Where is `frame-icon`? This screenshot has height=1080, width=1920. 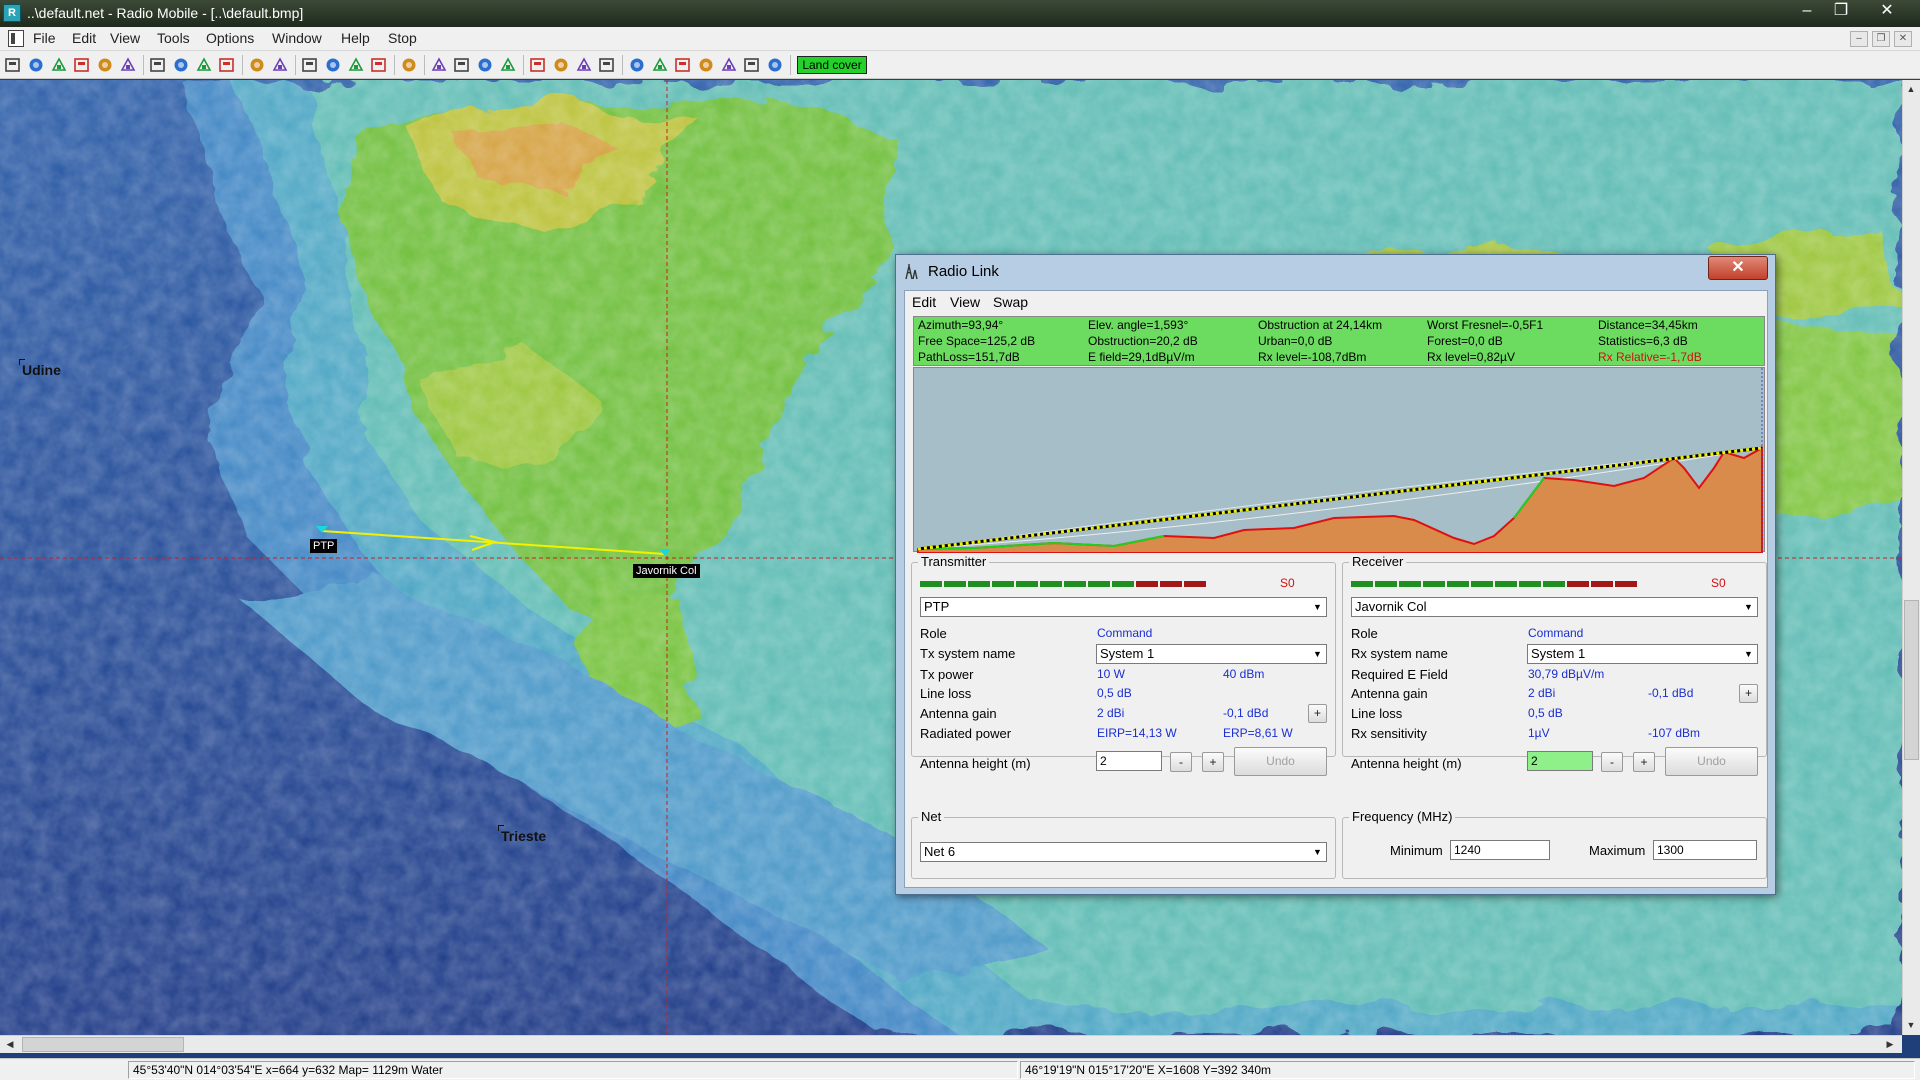 frame-icon is located at coordinates (607, 65).